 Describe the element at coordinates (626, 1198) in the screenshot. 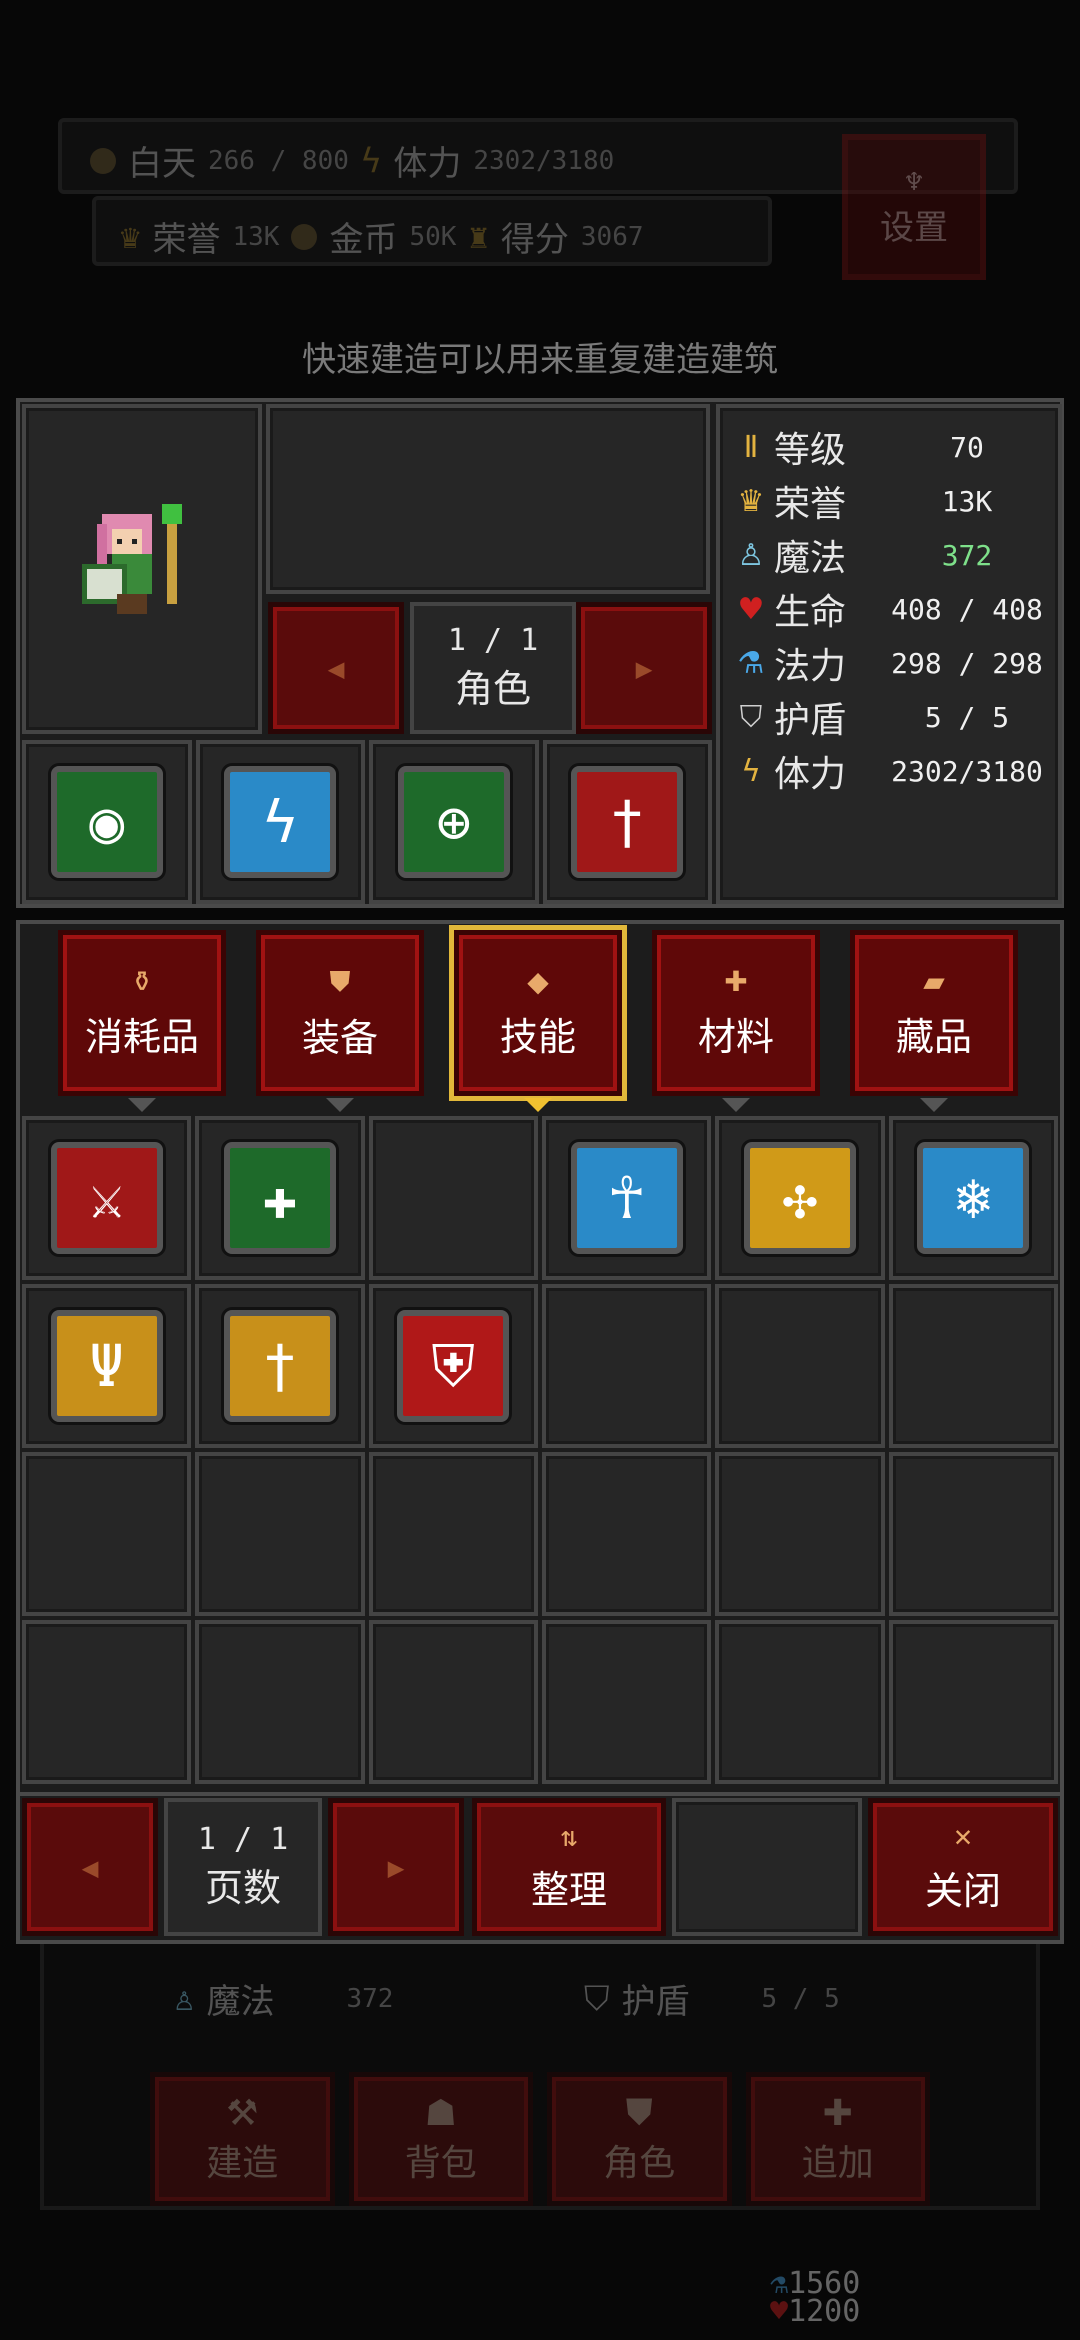

I see `skill-slot: ☥` at that location.